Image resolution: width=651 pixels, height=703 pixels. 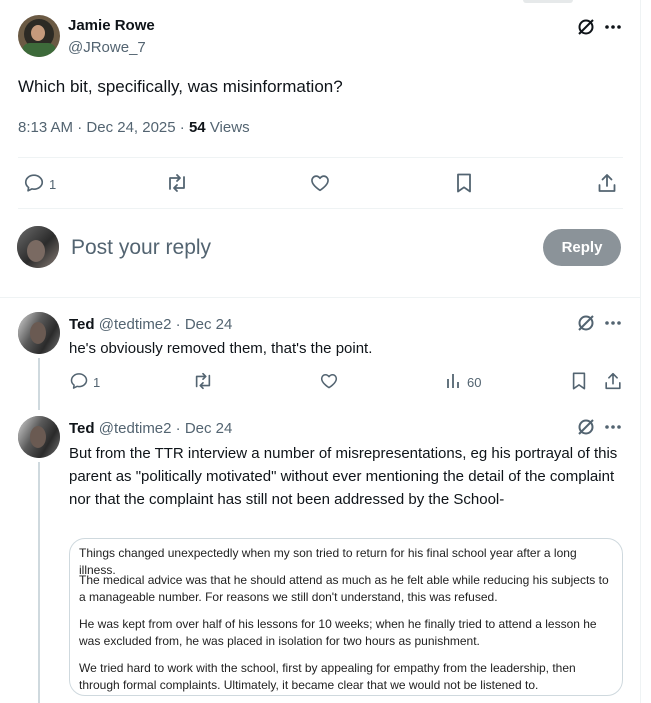 I want to click on views-button: 60, so click(x=463, y=382).